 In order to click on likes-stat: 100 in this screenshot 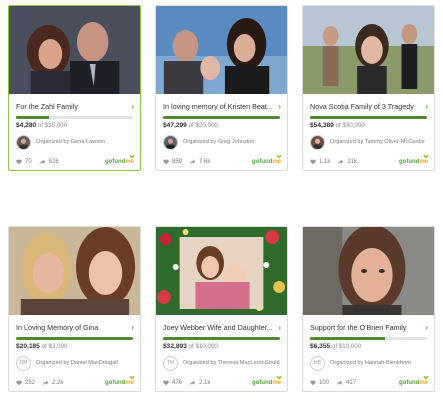, I will do `click(319, 383)`.